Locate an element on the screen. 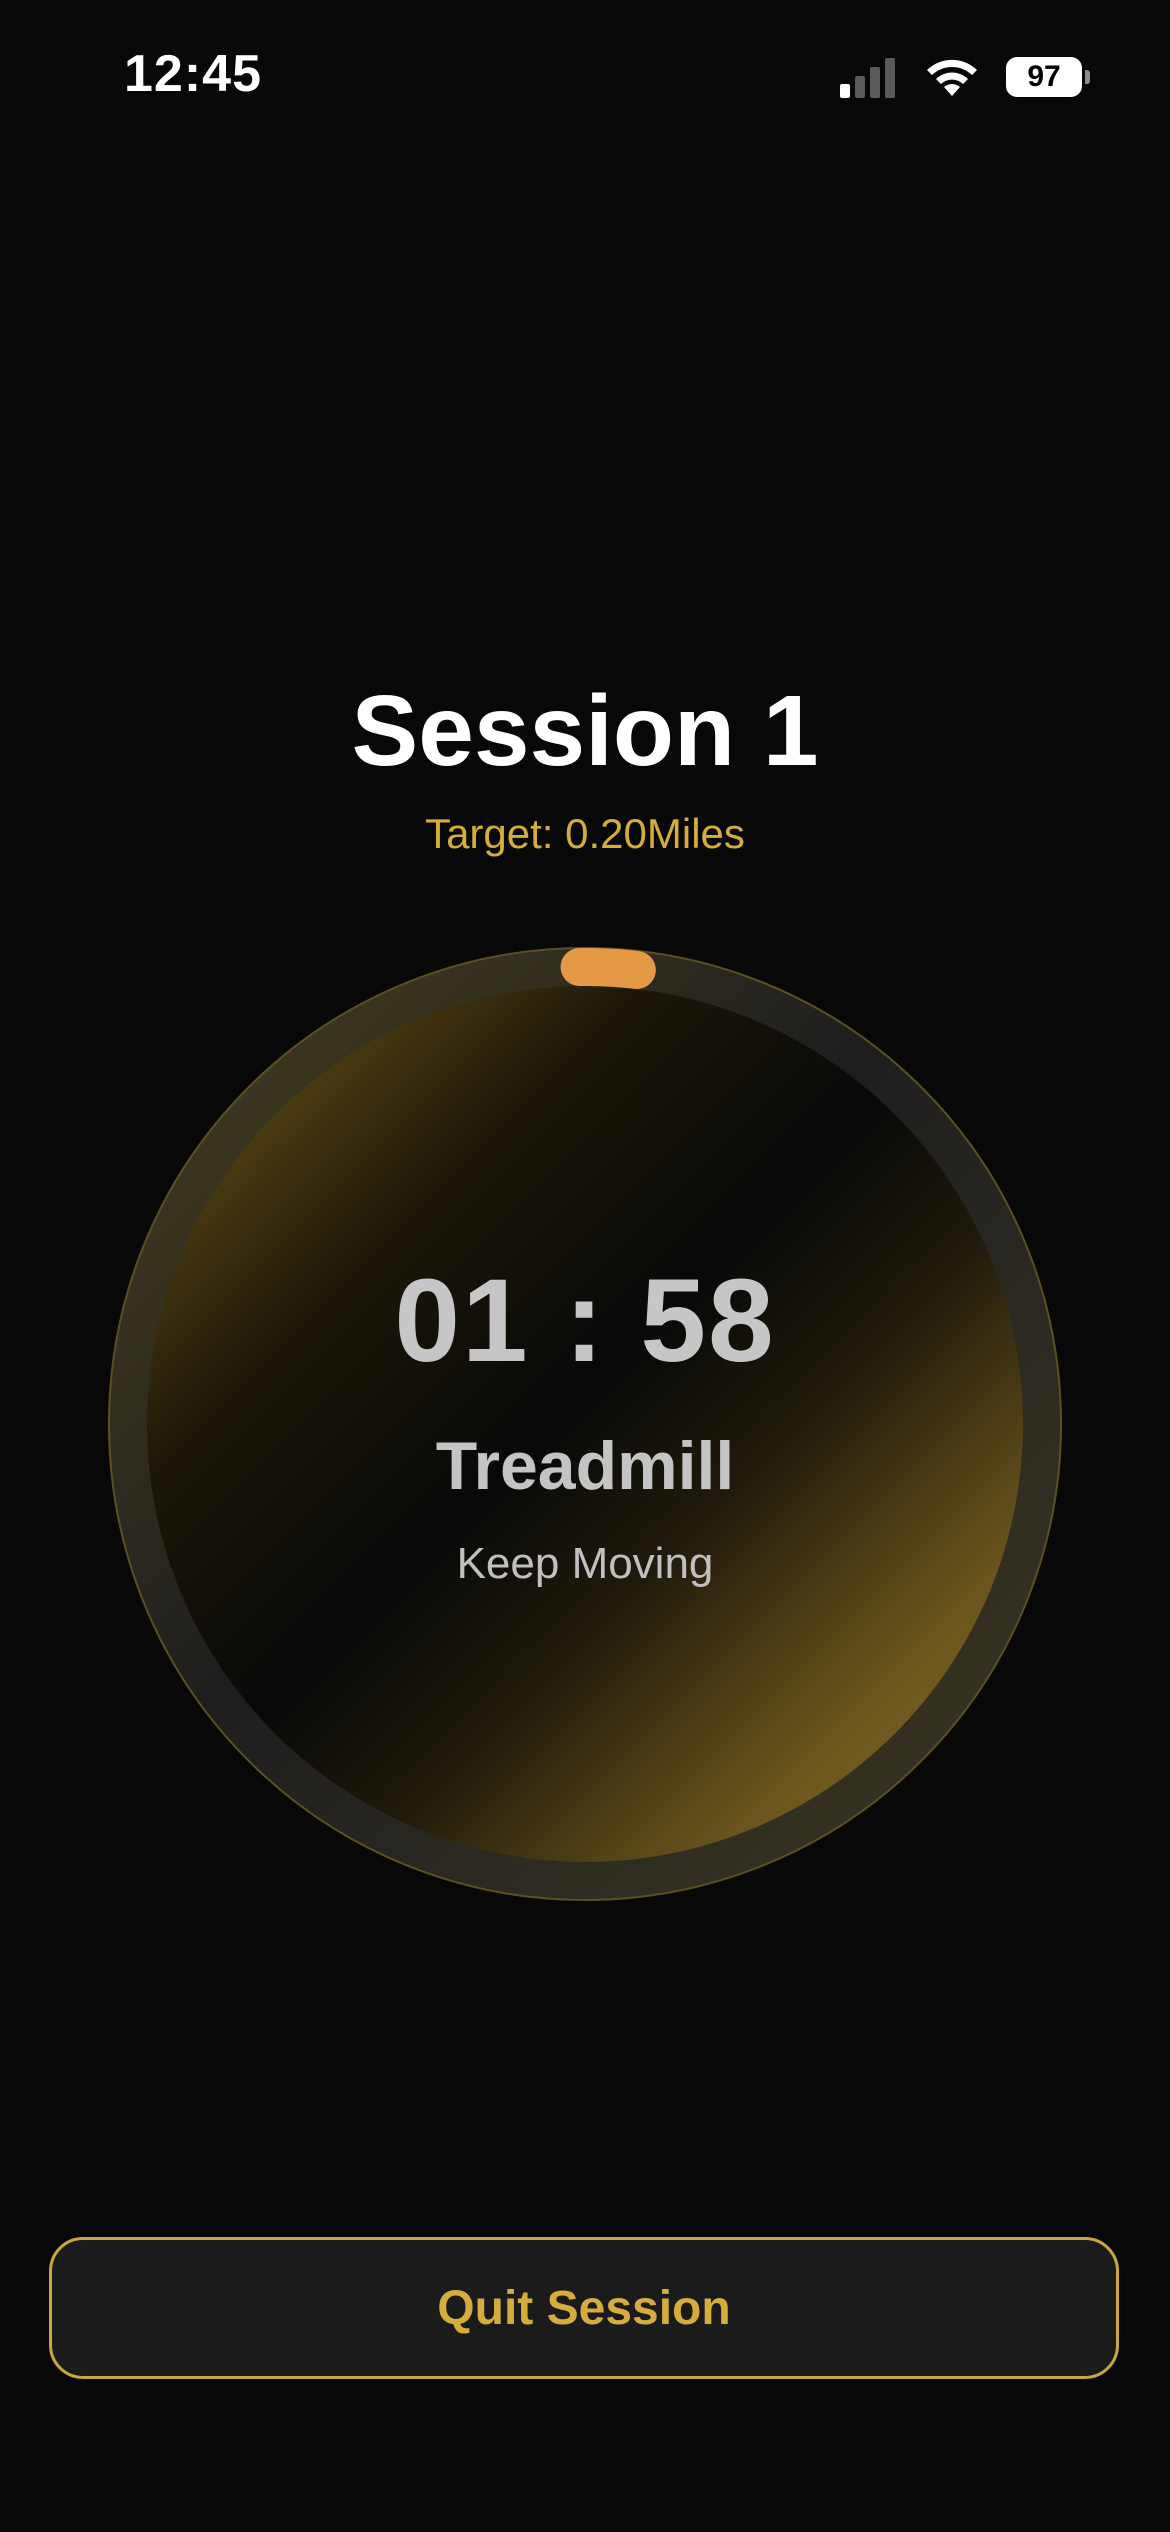 The height and width of the screenshot is (2532, 1170). status-bar: 12:45 97 is located at coordinates (585, 75).